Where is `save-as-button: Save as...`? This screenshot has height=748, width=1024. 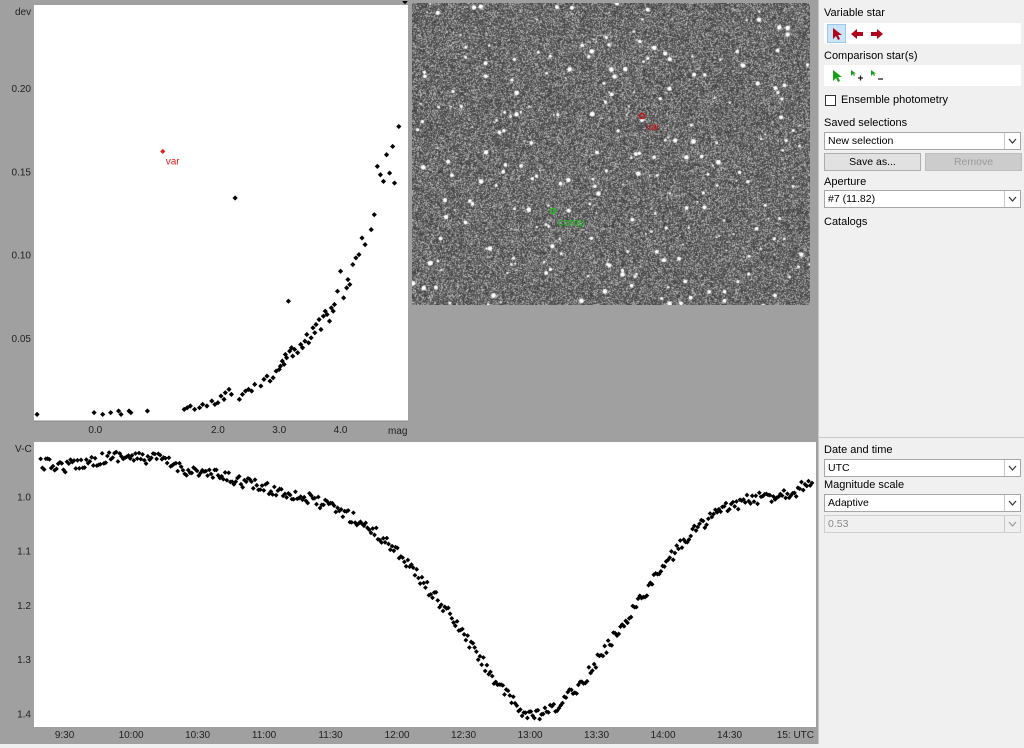 save-as-button: Save as... is located at coordinates (872, 162).